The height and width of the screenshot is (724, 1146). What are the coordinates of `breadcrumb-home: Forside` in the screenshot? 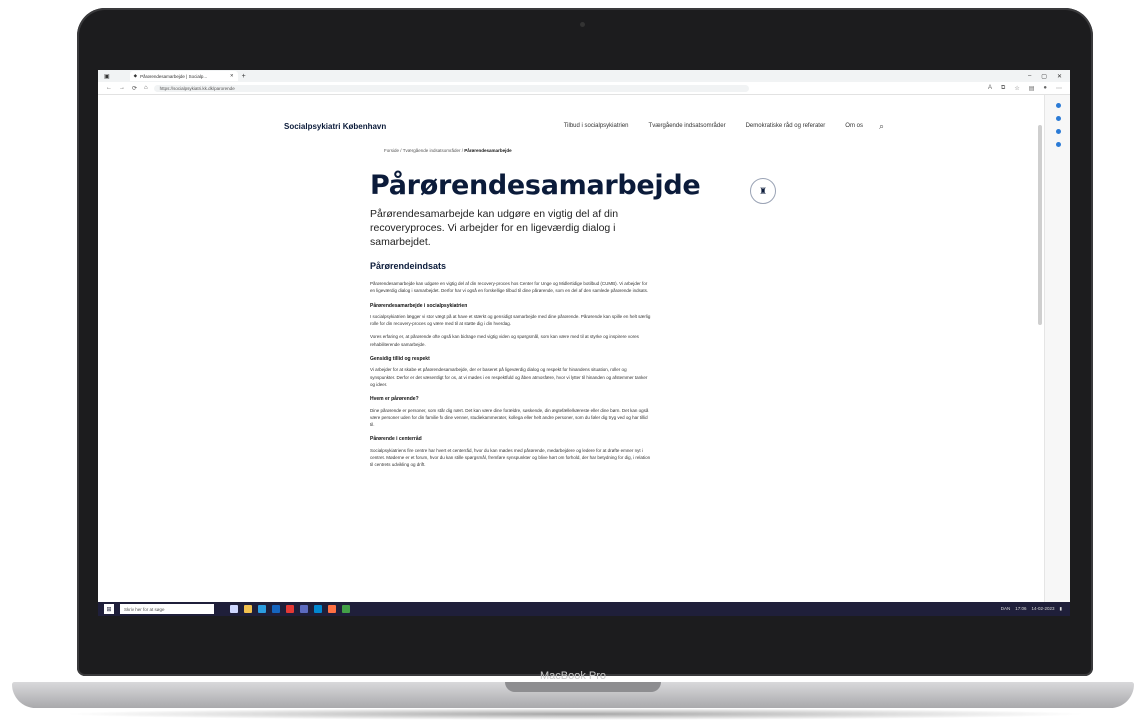 It's located at (391, 150).